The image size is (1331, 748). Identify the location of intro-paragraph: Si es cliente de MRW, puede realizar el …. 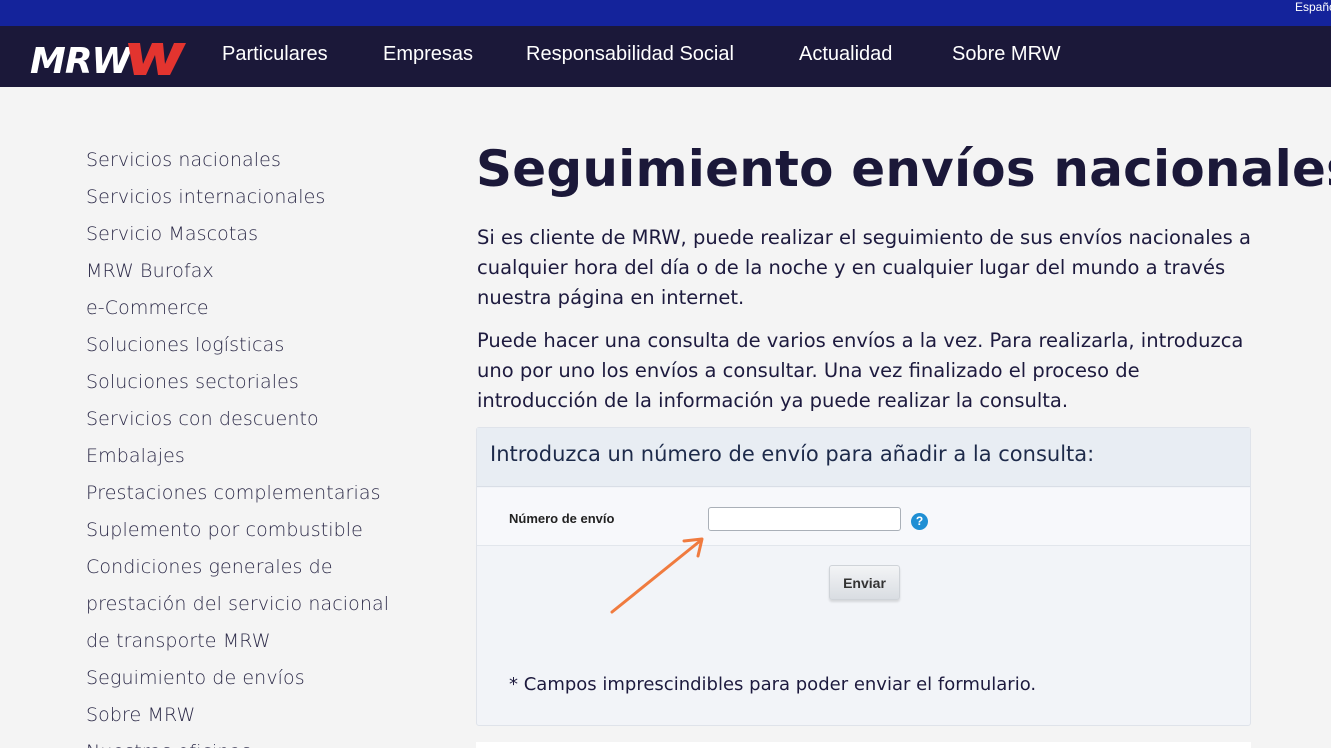
(864, 267).